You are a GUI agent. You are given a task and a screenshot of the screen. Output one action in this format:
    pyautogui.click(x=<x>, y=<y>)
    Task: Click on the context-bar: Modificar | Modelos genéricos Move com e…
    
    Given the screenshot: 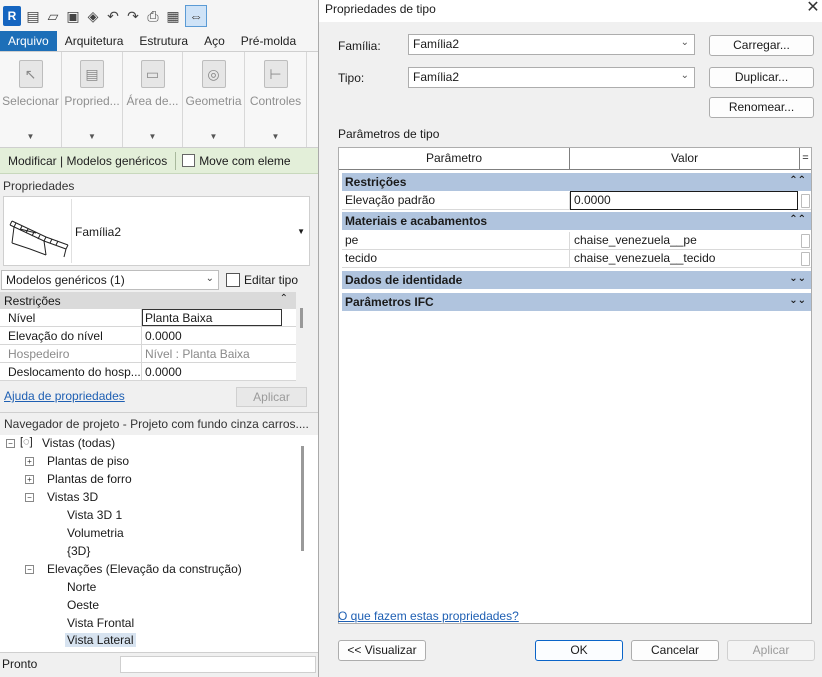 What is the action you would take?
    pyautogui.click(x=159, y=161)
    